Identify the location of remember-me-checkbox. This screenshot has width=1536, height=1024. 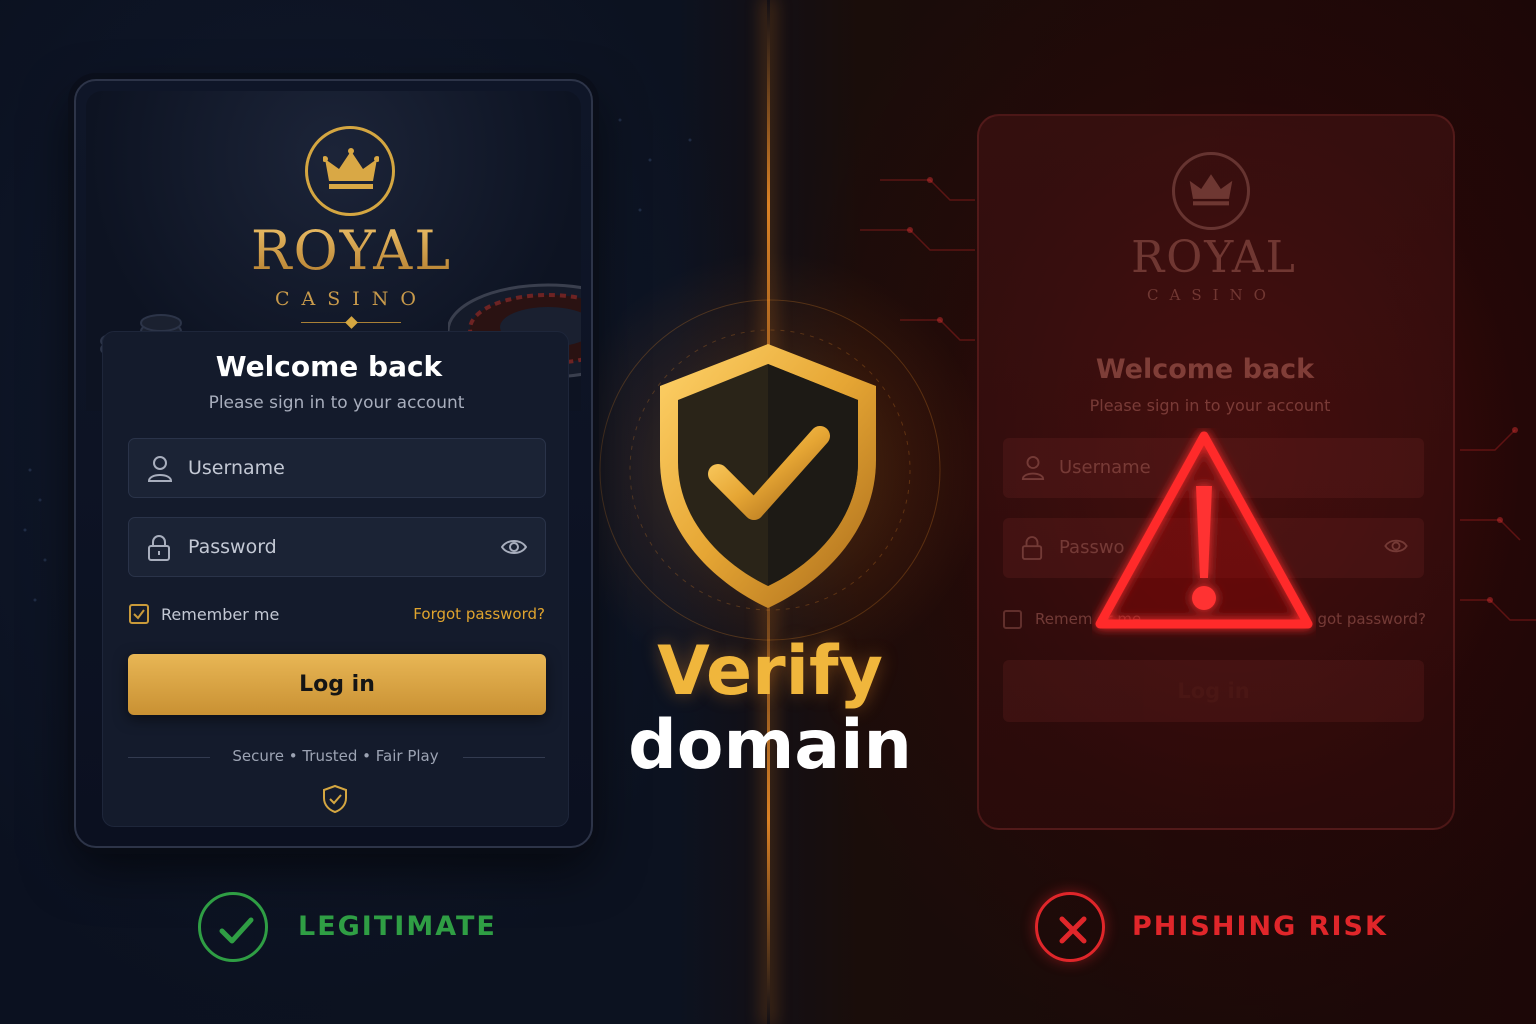
(139, 614).